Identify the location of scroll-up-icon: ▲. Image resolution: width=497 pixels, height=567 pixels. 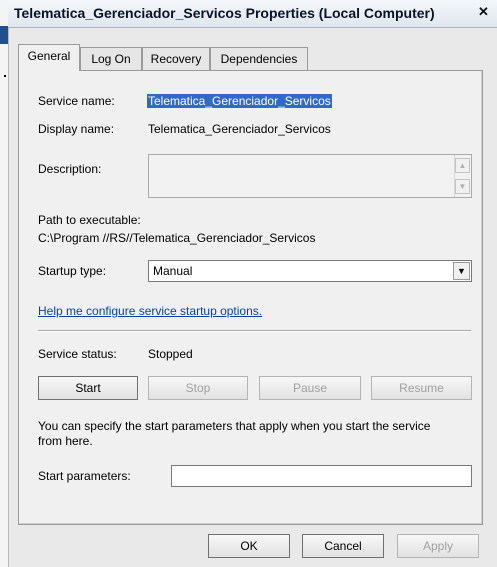
(462, 165).